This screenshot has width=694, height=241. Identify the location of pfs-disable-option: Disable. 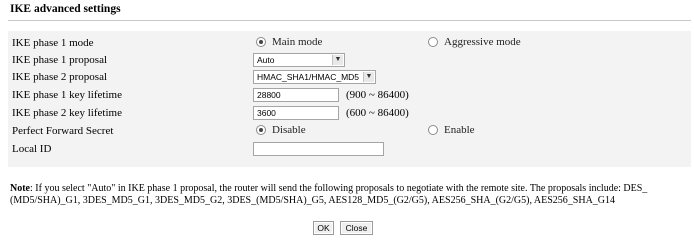
(281, 130).